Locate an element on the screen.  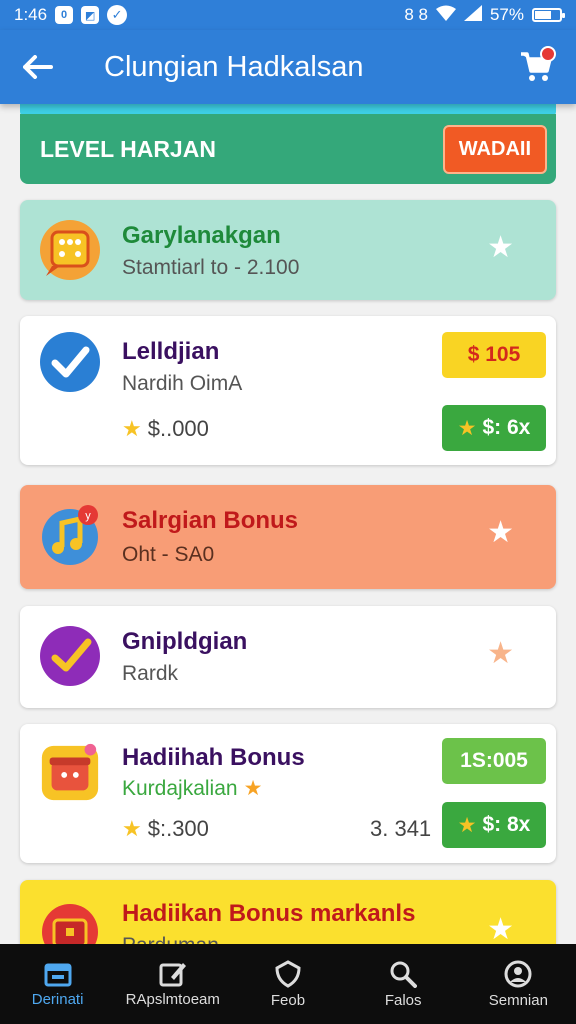
reward-pill: ★ $: 6x is located at coordinates (494, 428).